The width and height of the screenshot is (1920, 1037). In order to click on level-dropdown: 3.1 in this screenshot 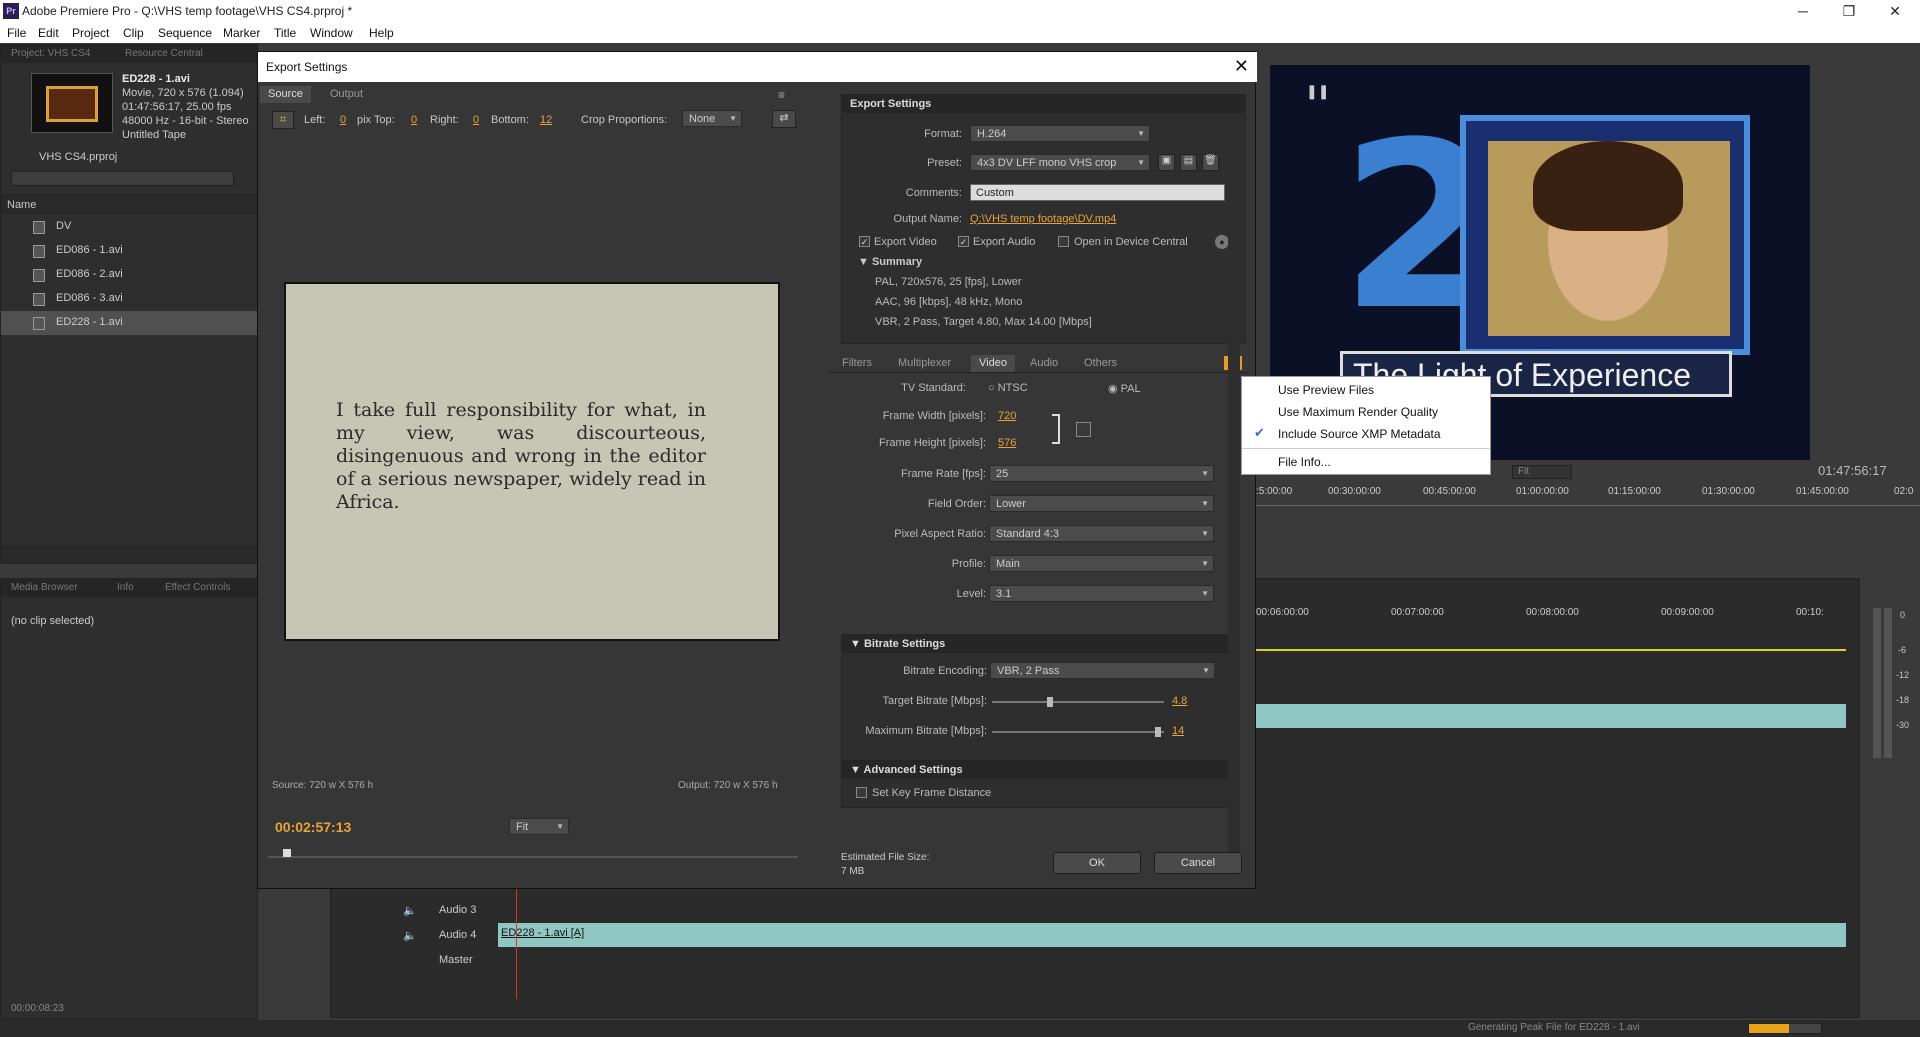, I will do `click(1101, 593)`.